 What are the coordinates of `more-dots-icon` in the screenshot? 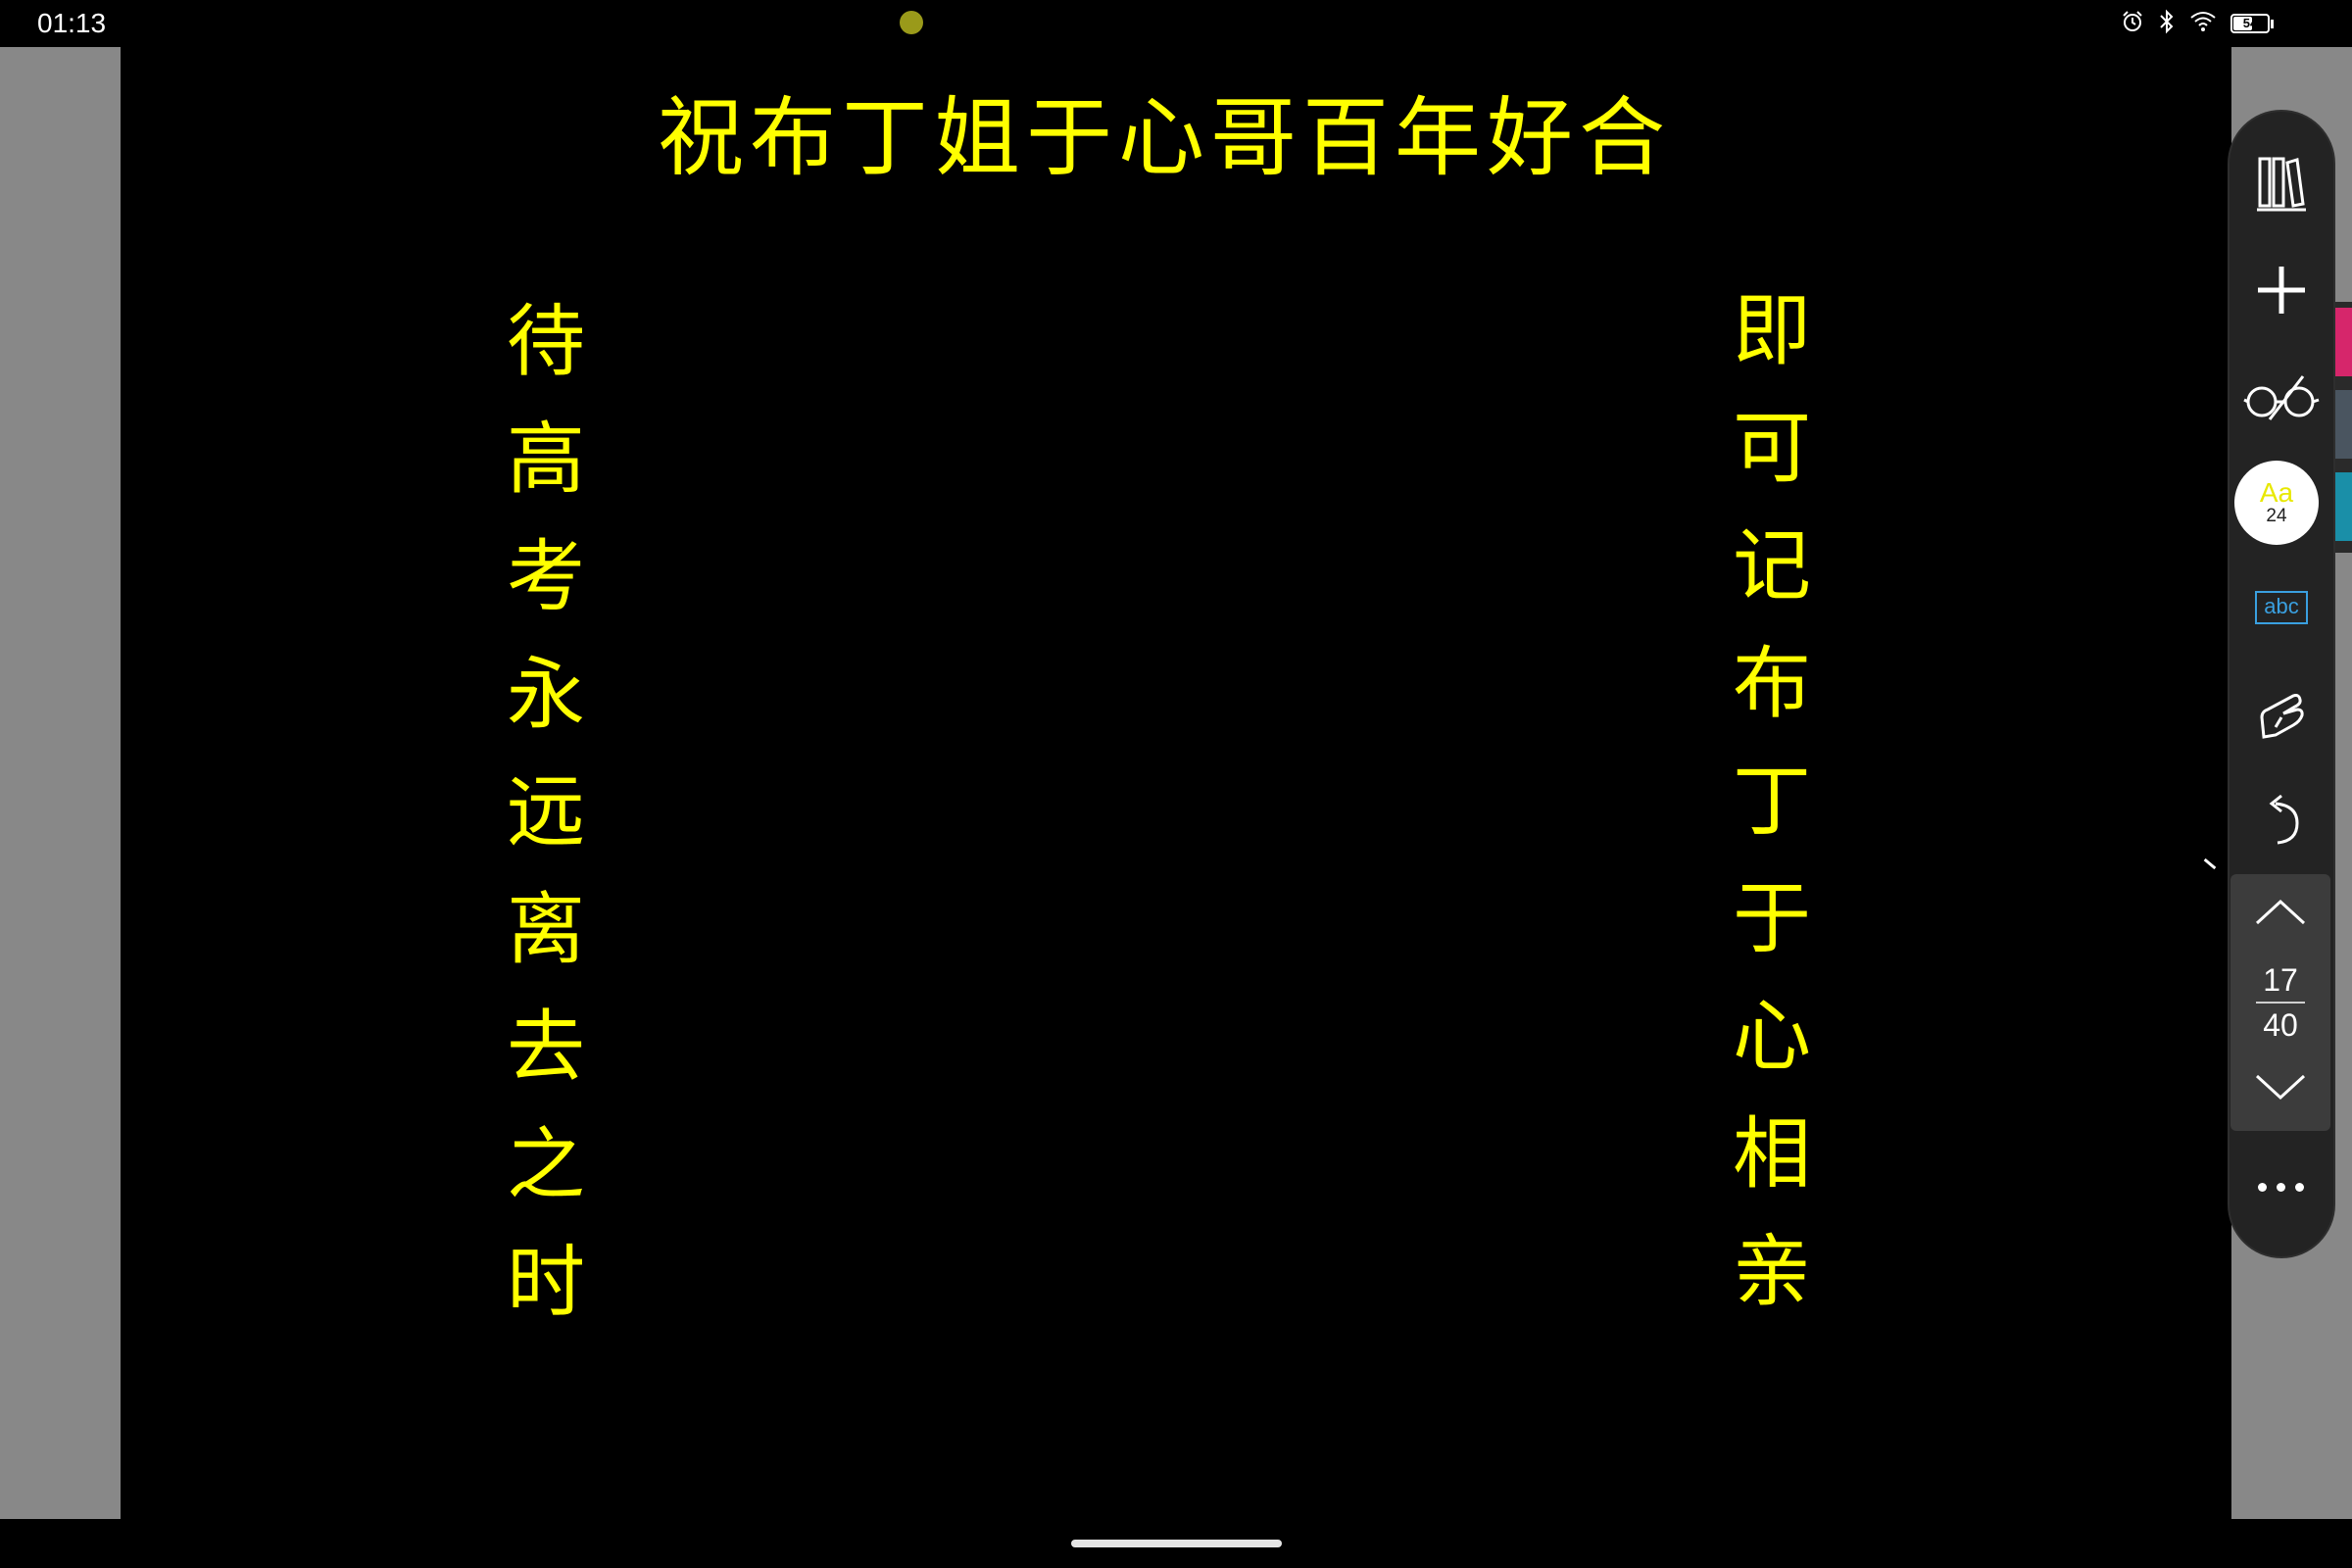 It's located at (2262, 1187).